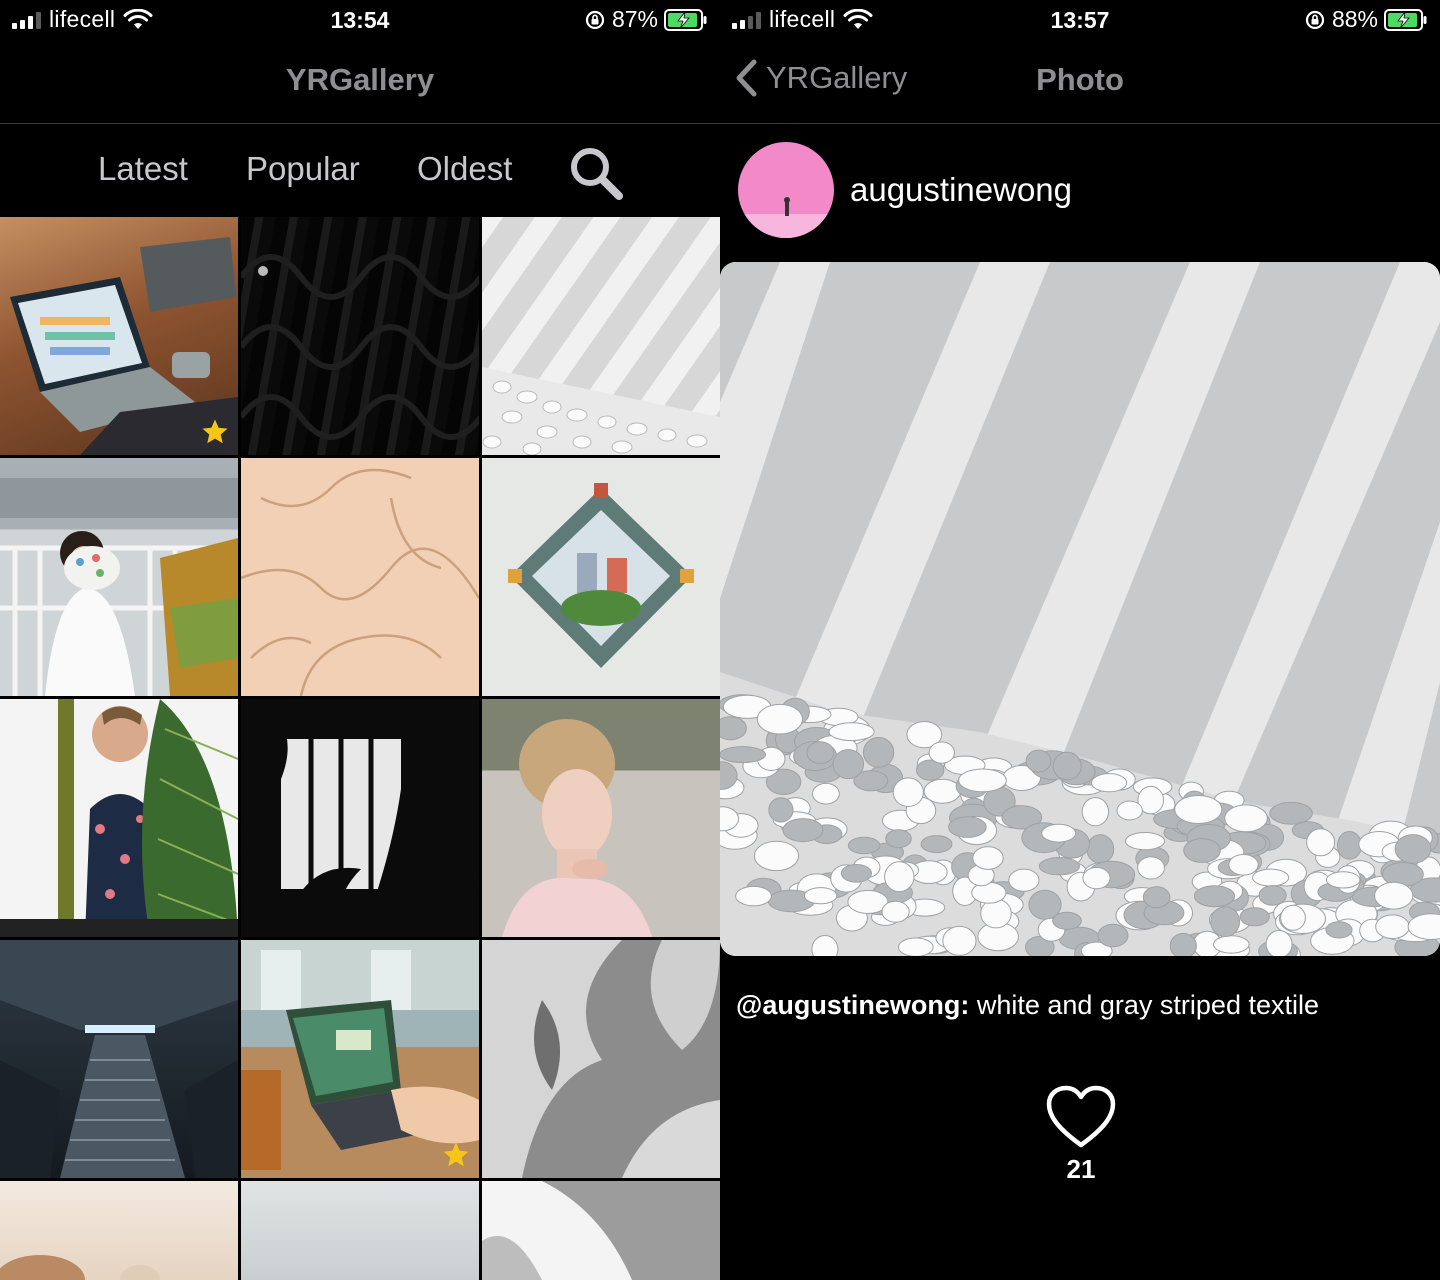 This screenshot has height=1280, width=1440. What do you see at coordinates (1354, 19) in the screenshot?
I see `battery-percentage: 88%` at bounding box center [1354, 19].